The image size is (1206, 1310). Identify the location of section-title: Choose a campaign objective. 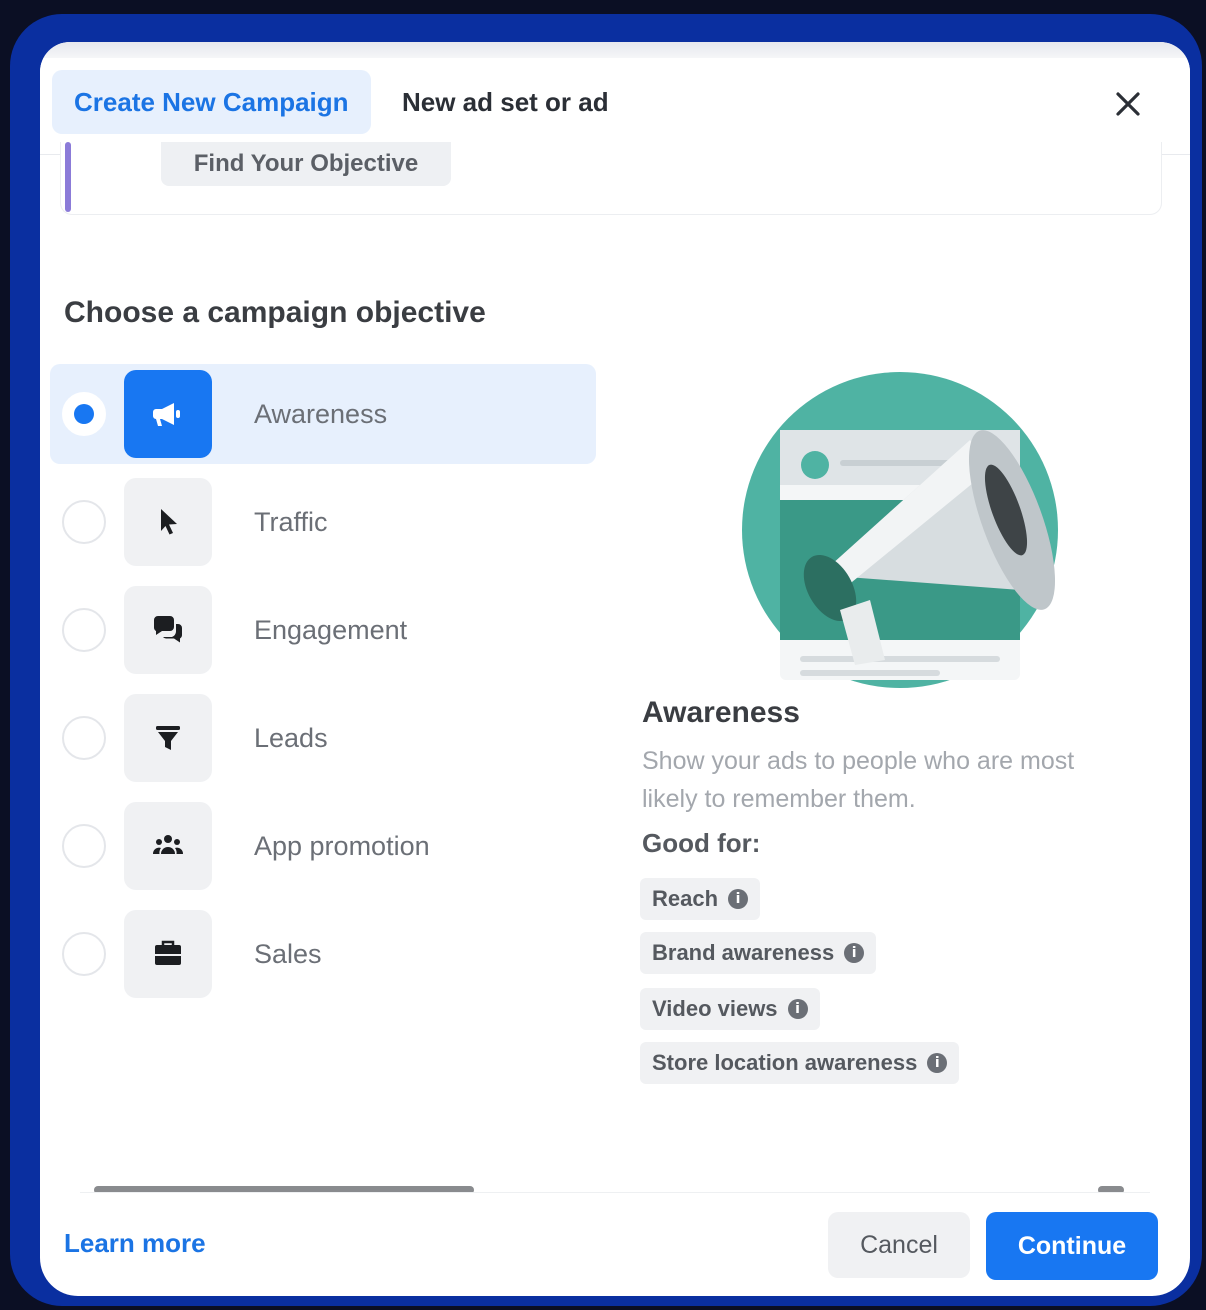
(275, 312).